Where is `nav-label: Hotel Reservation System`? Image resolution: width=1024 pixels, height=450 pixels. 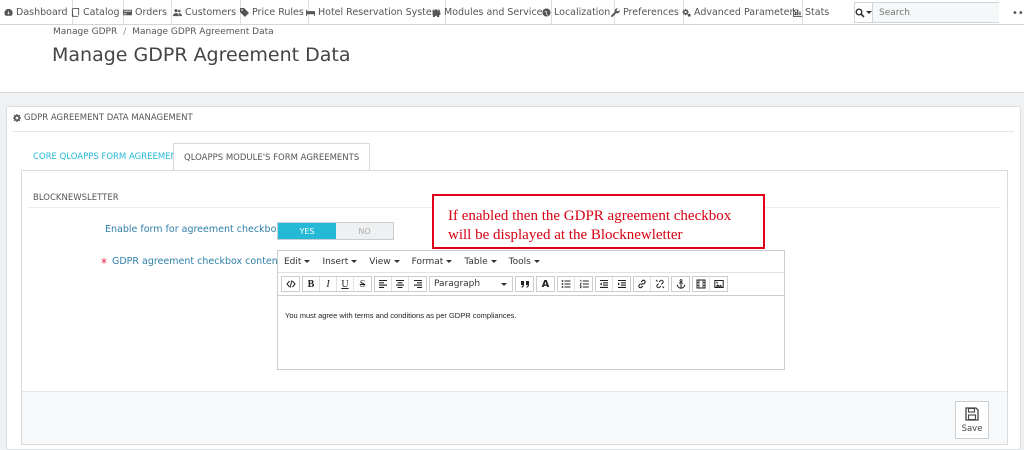 nav-label: Hotel Reservation System is located at coordinates (379, 12).